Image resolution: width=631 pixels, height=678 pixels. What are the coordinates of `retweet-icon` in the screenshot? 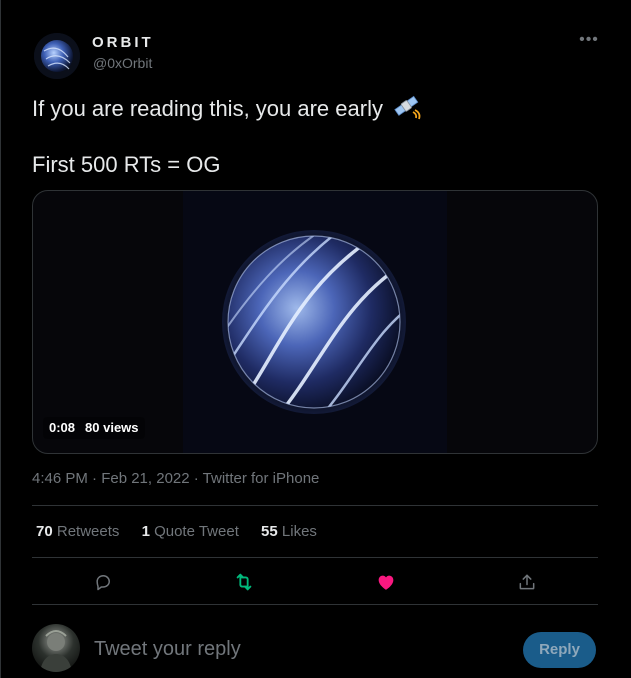 It's located at (244, 582).